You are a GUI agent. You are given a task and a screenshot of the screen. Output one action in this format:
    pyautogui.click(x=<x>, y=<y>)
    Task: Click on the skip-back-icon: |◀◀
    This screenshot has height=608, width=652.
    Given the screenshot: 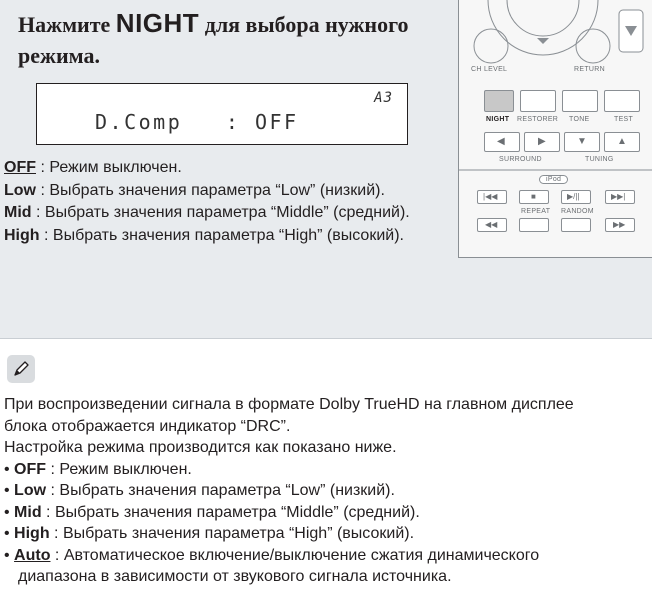 What is the action you would take?
    pyautogui.click(x=490, y=196)
    